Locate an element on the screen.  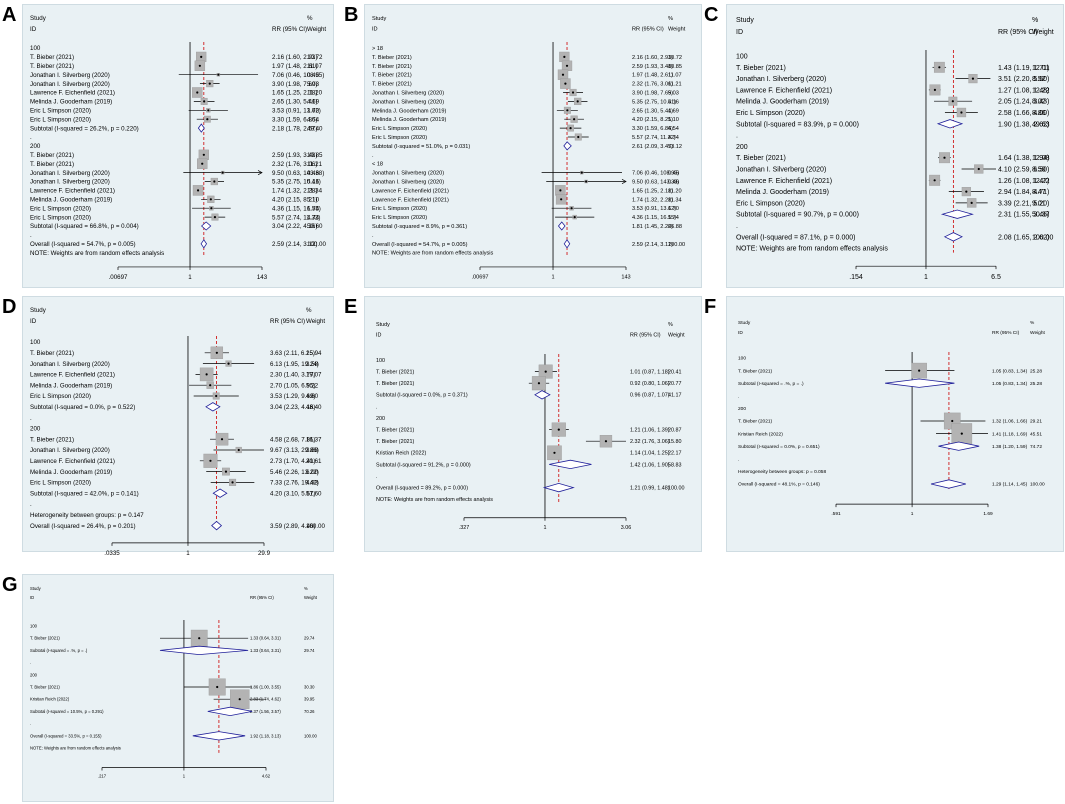
row-estimate-ci: 1.42 (1.06, 1.90) is located at coordinates (650, 465).